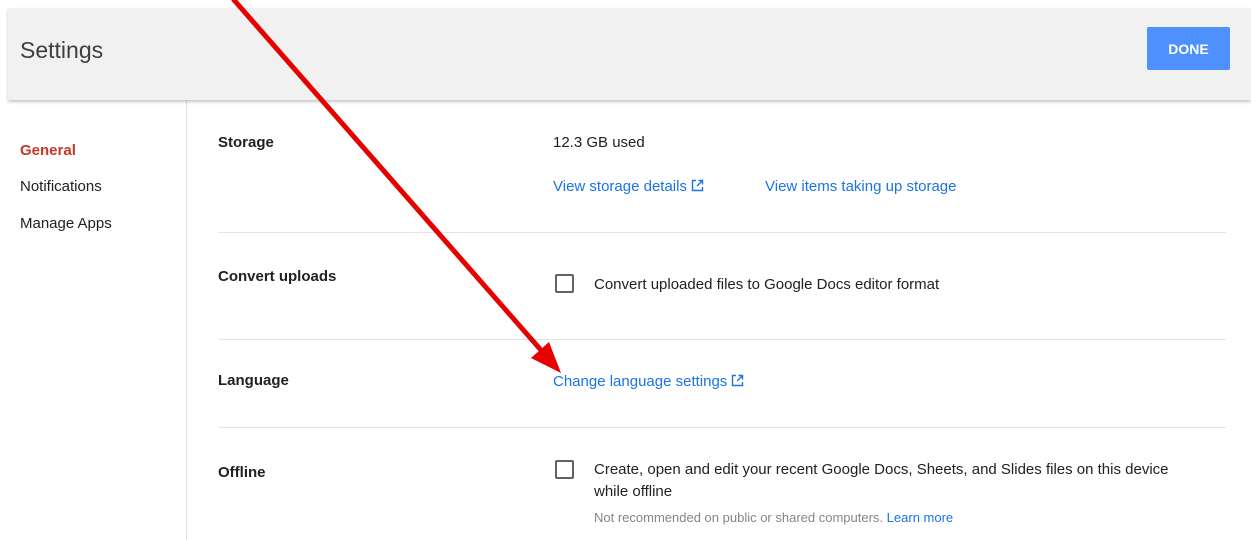 The height and width of the screenshot is (540, 1251). What do you see at coordinates (242, 472) in the screenshot?
I see `offline-label: Offline` at bounding box center [242, 472].